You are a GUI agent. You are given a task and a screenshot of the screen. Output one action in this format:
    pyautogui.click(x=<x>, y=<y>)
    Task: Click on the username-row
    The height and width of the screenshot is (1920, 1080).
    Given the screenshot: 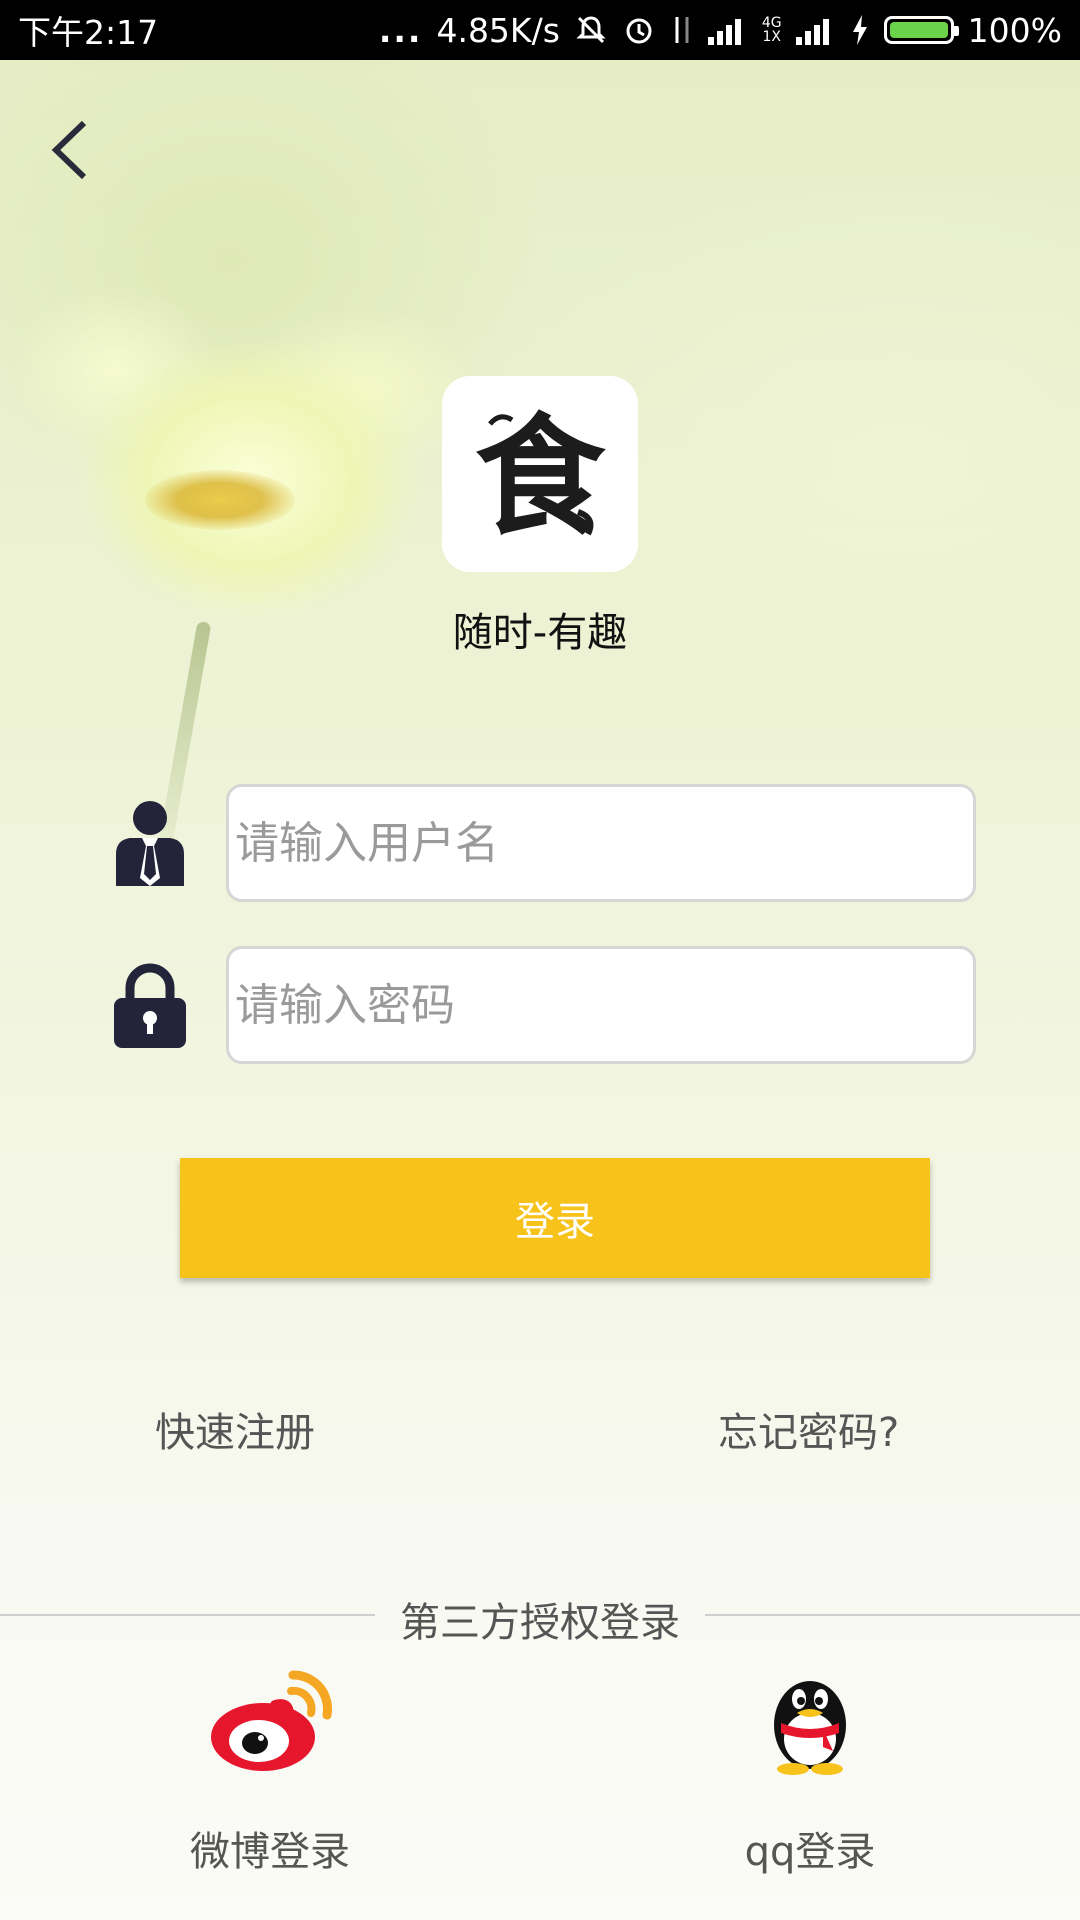 What is the action you would take?
    pyautogui.click(x=545, y=843)
    